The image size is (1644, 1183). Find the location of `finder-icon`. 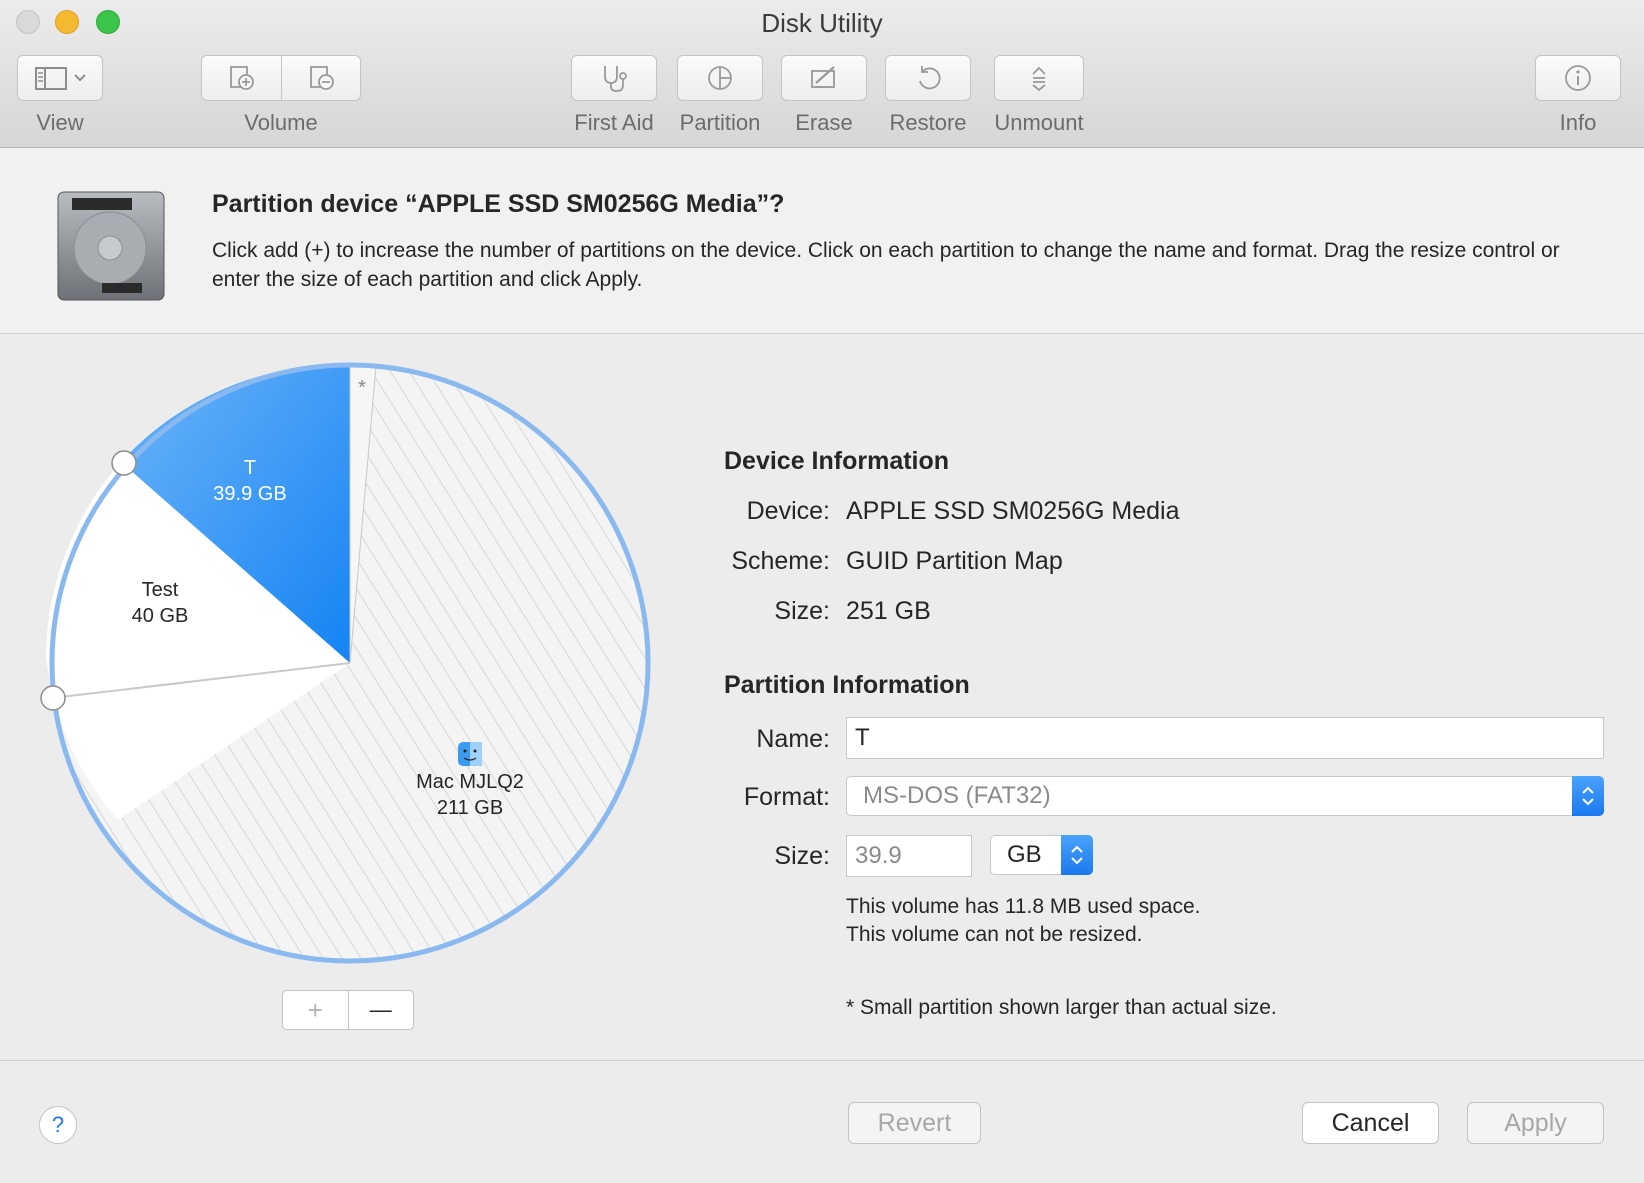

finder-icon is located at coordinates (470, 754).